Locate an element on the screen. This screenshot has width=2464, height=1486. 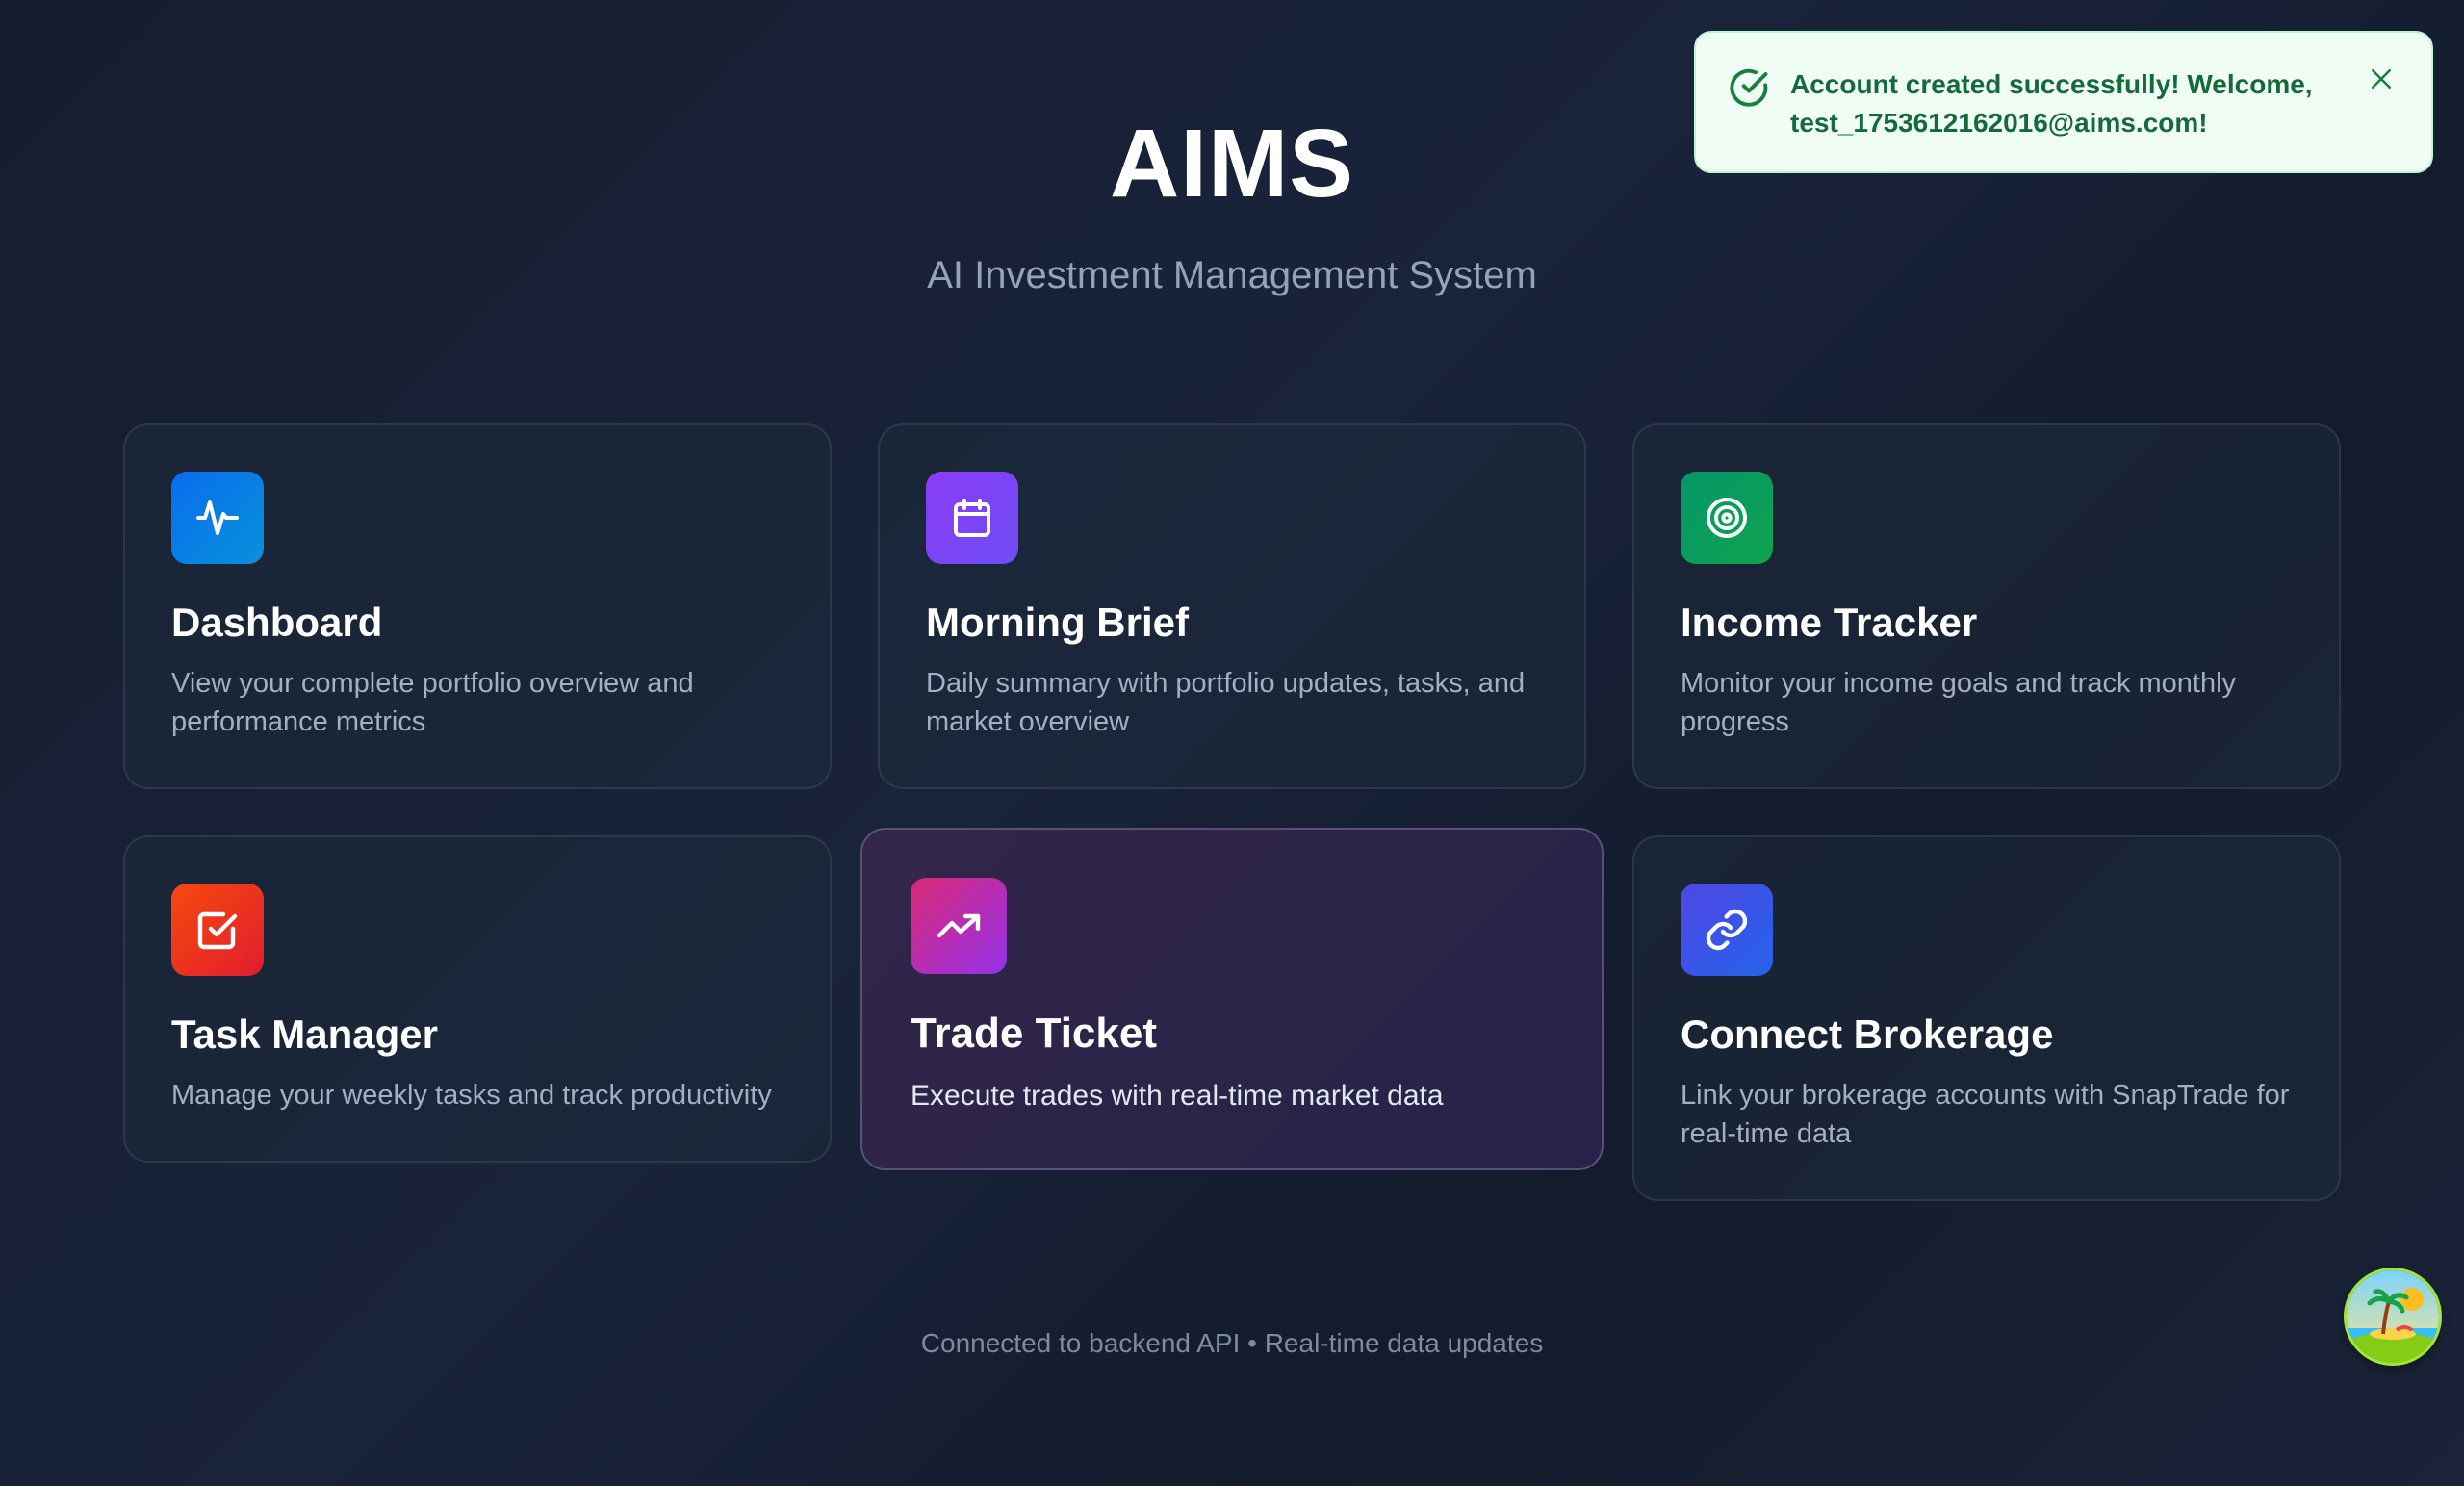
user-avatar is located at coordinates (2393, 1316).